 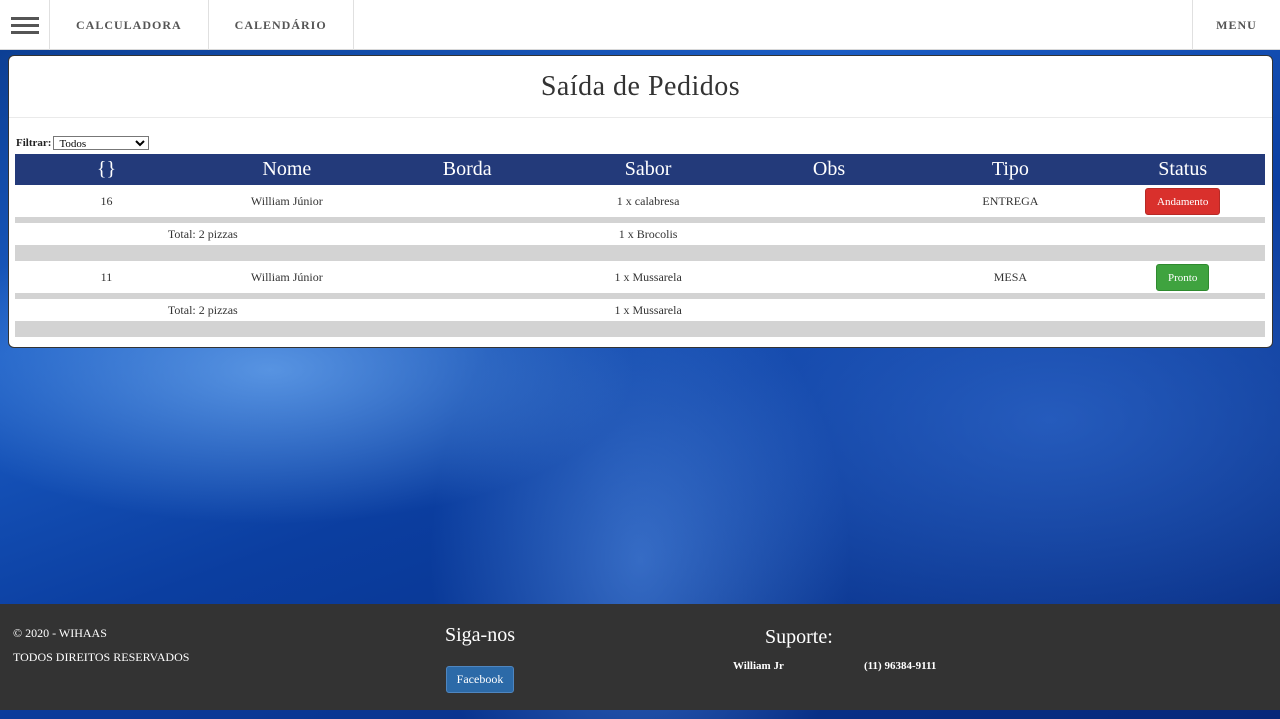 What do you see at coordinates (129, 25) in the screenshot?
I see `nav-link-calculadora: CALCULADORA` at bounding box center [129, 25].